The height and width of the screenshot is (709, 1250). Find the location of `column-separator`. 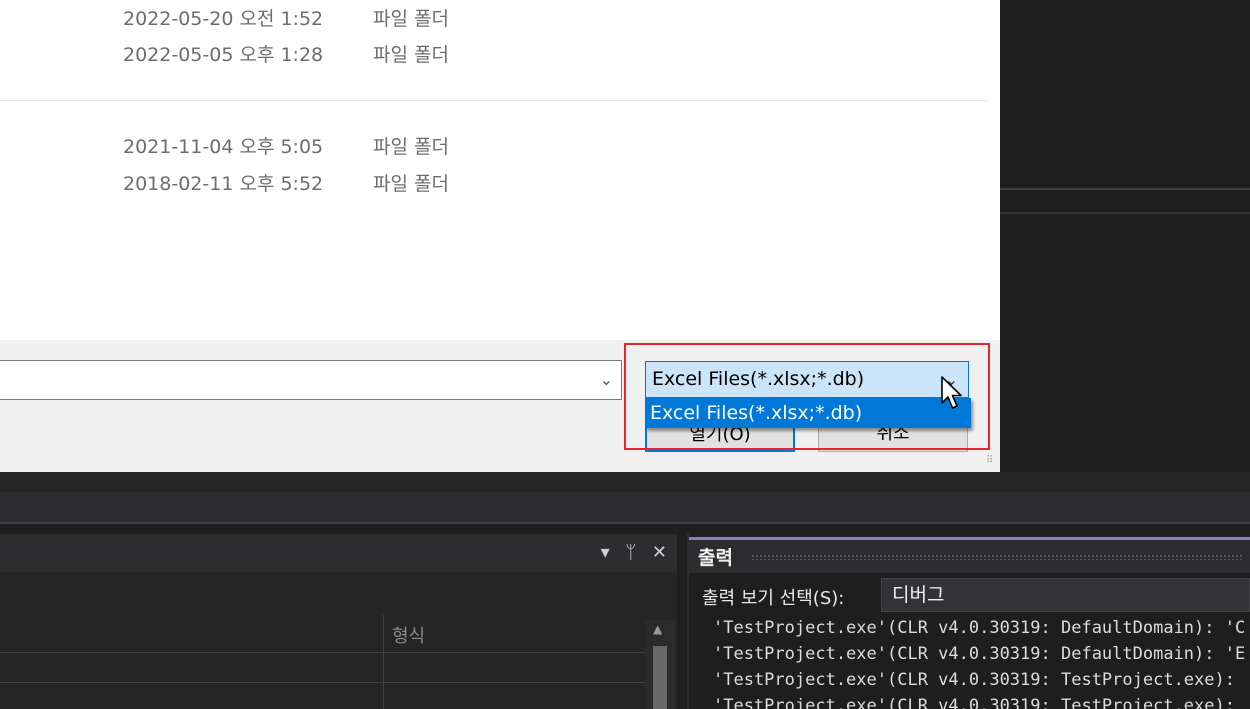

column-separator is located at coordinates (383, 662).